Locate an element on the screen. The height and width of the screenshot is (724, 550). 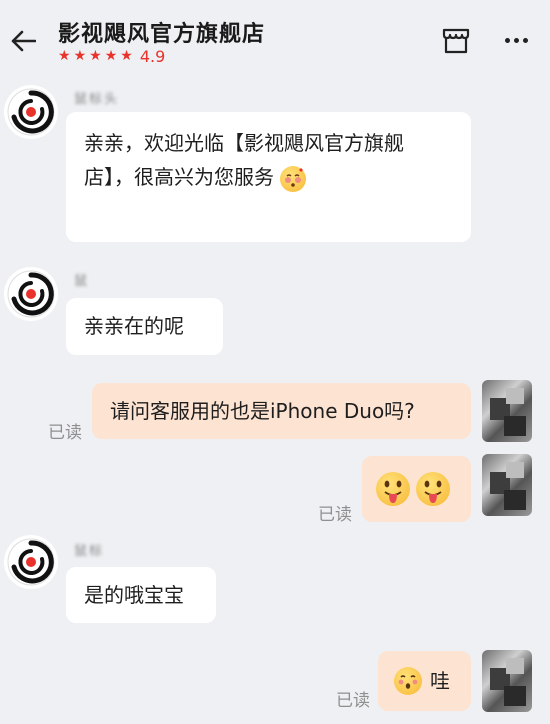
message-bubble-incoming: 亲亲，欢迎光临【影视飓风官方旗舰 店】，很高兴为您服务 is located at coordinates (268, 177).